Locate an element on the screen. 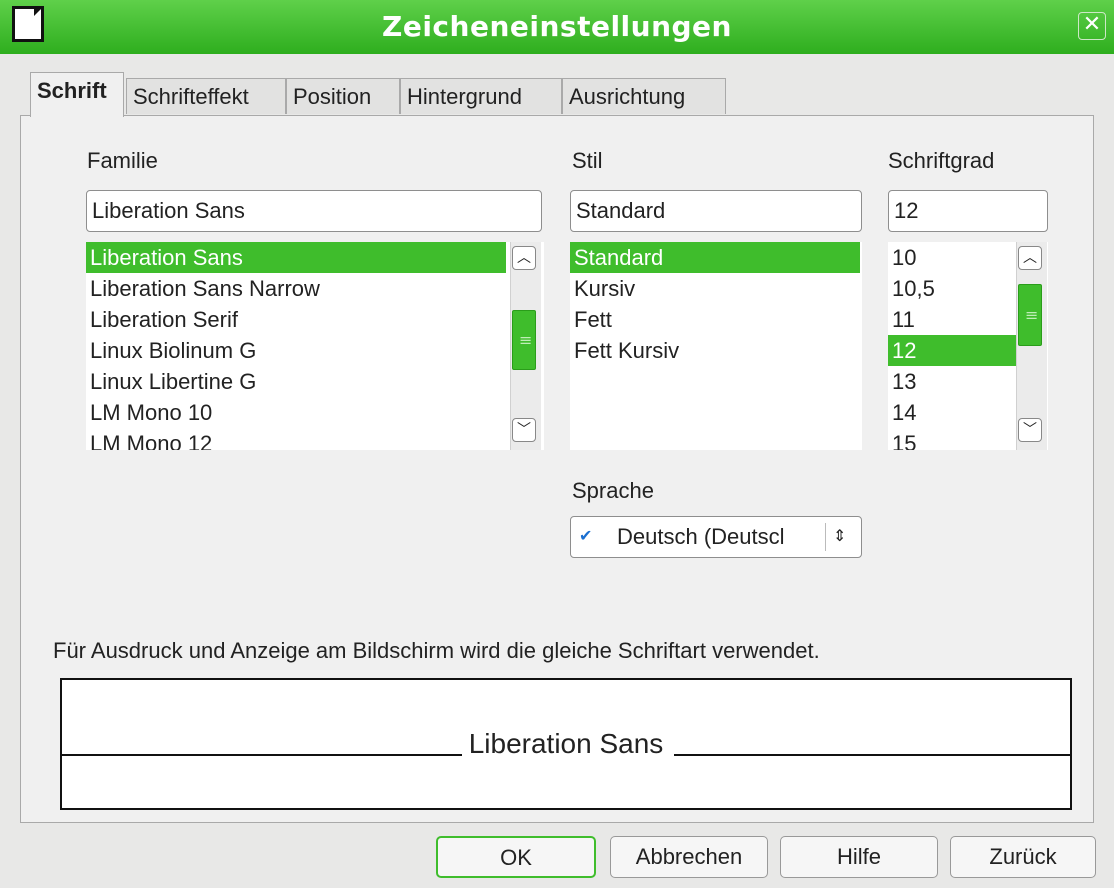 This screenshot has height=888, width=1114. style-list-item: Kursiv is located at coordinates (716, 288).